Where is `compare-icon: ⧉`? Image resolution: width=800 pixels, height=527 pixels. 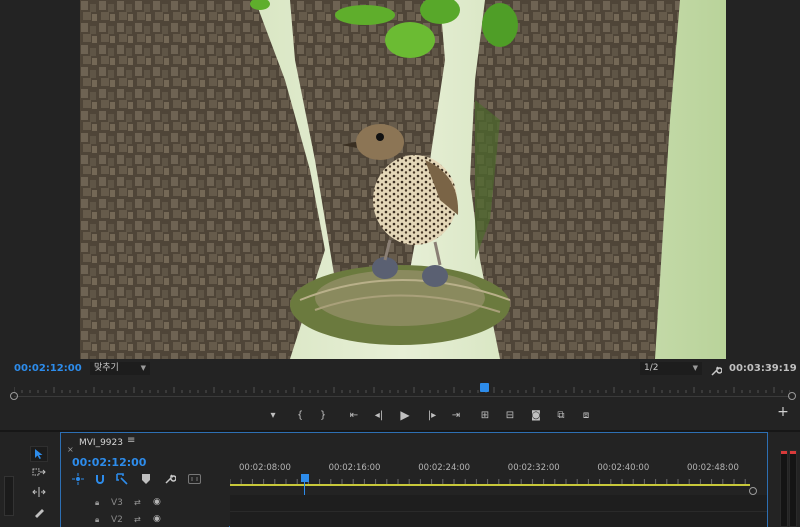 compare-icon: ⧉ is located at coordinates (561, 415).